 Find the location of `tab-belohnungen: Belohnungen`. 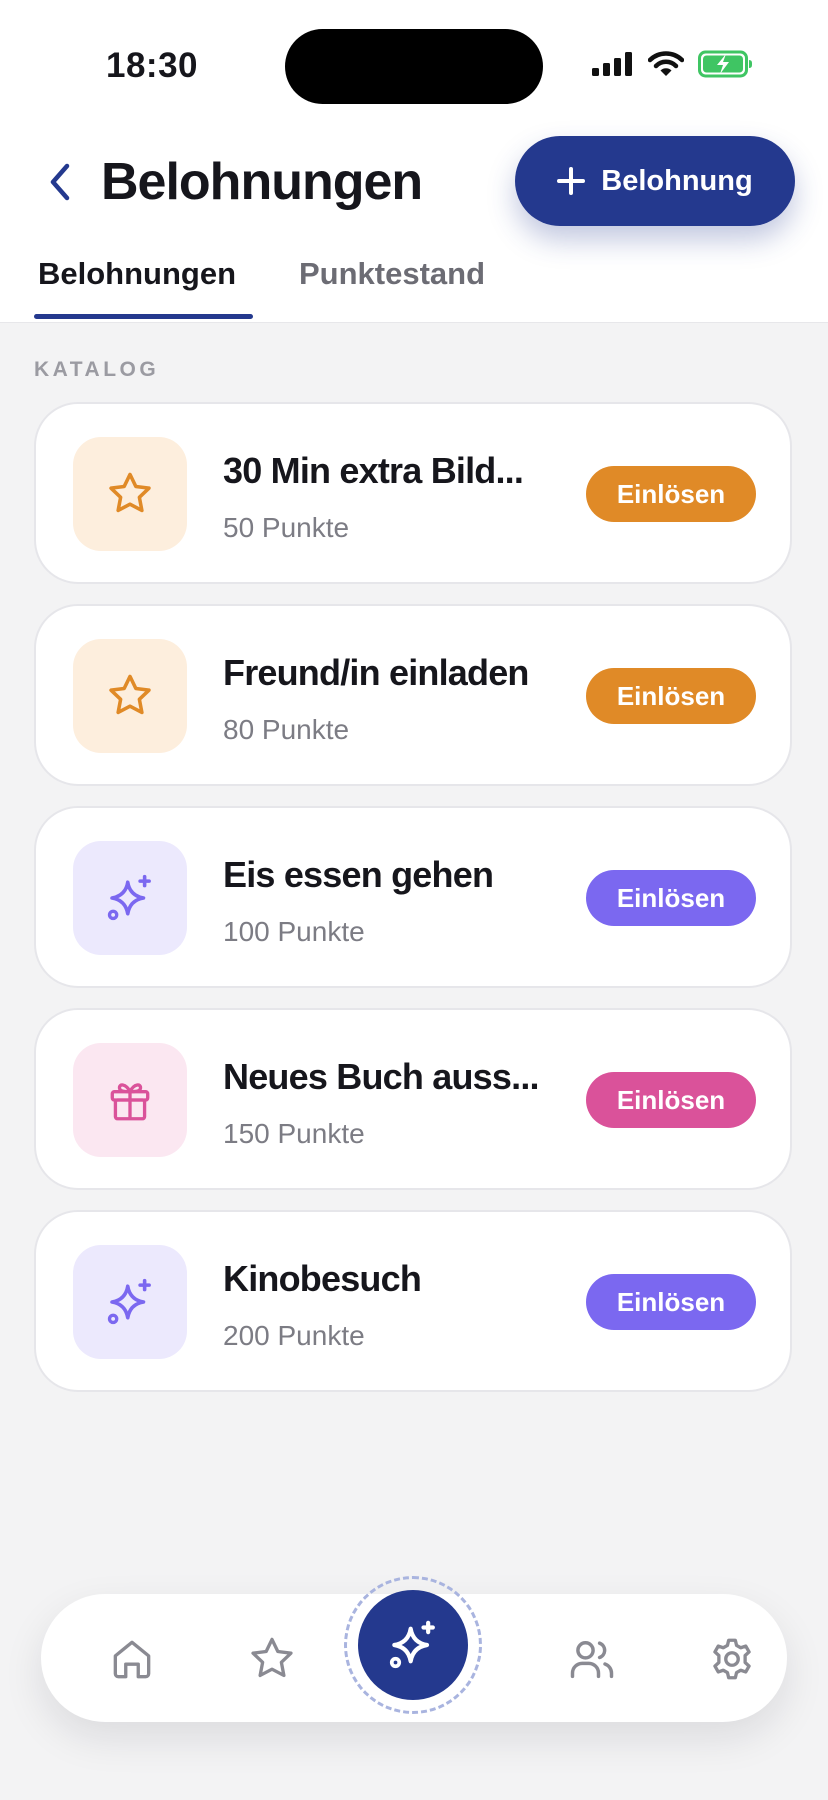

tab-belohnungen: Belohnungen is located at coordinates (137, 274).